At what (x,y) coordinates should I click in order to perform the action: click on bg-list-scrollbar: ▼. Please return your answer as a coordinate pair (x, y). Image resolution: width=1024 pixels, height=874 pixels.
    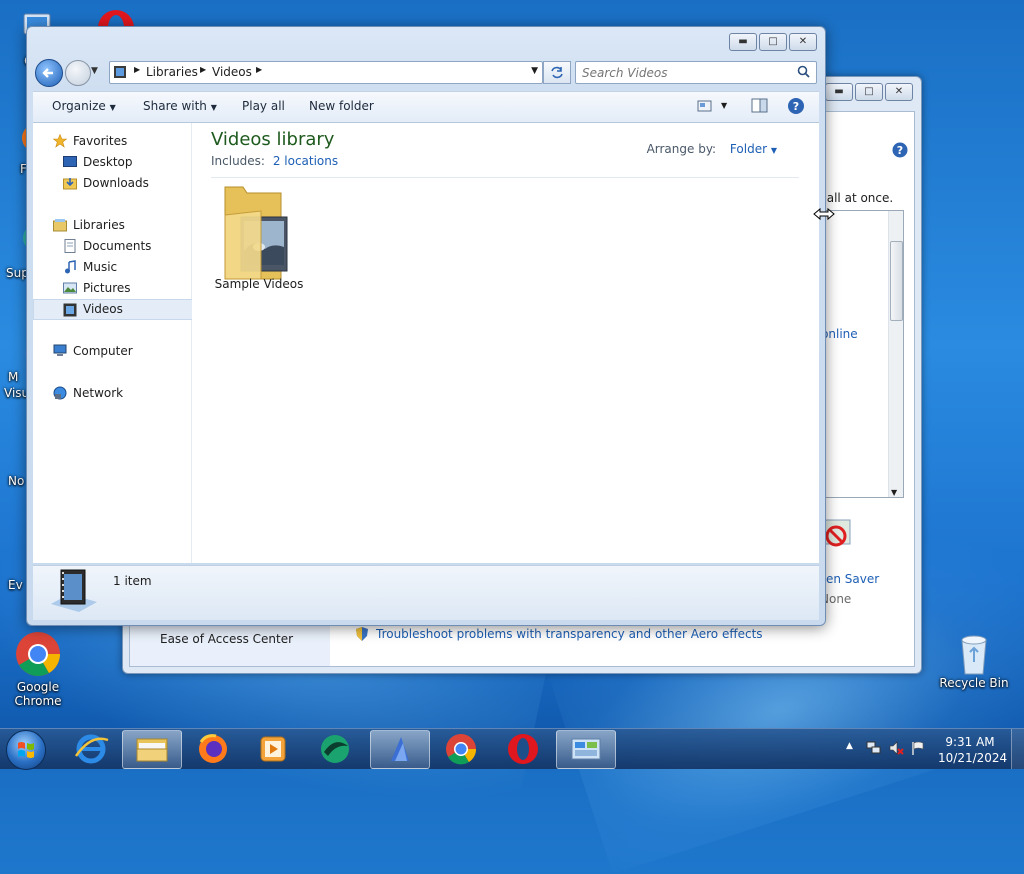
    Looking at the image, I should click on (895, 354).